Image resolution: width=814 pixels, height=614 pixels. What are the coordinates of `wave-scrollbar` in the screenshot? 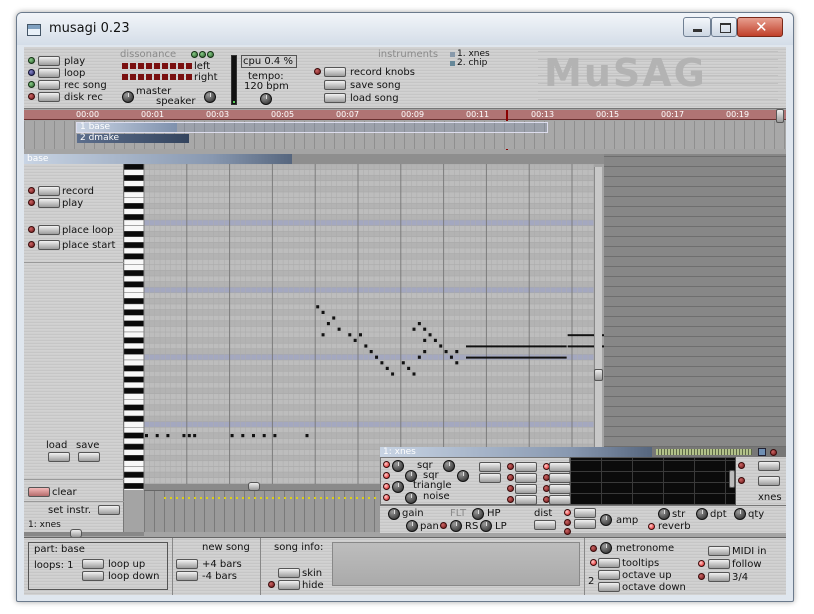 It's located at (732, 479).